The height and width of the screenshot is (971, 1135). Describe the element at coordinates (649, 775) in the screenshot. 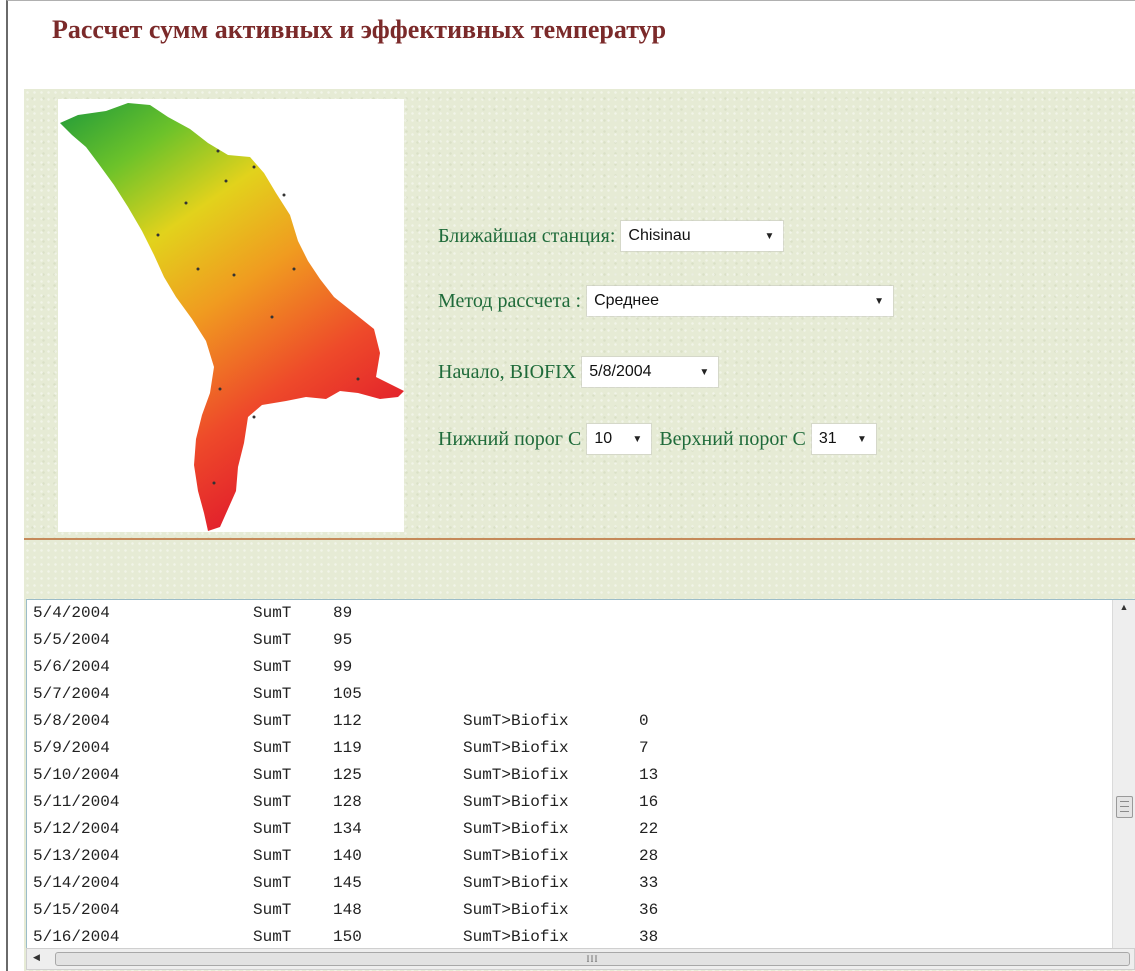

I see `row-biofix-value: 13` at that location.